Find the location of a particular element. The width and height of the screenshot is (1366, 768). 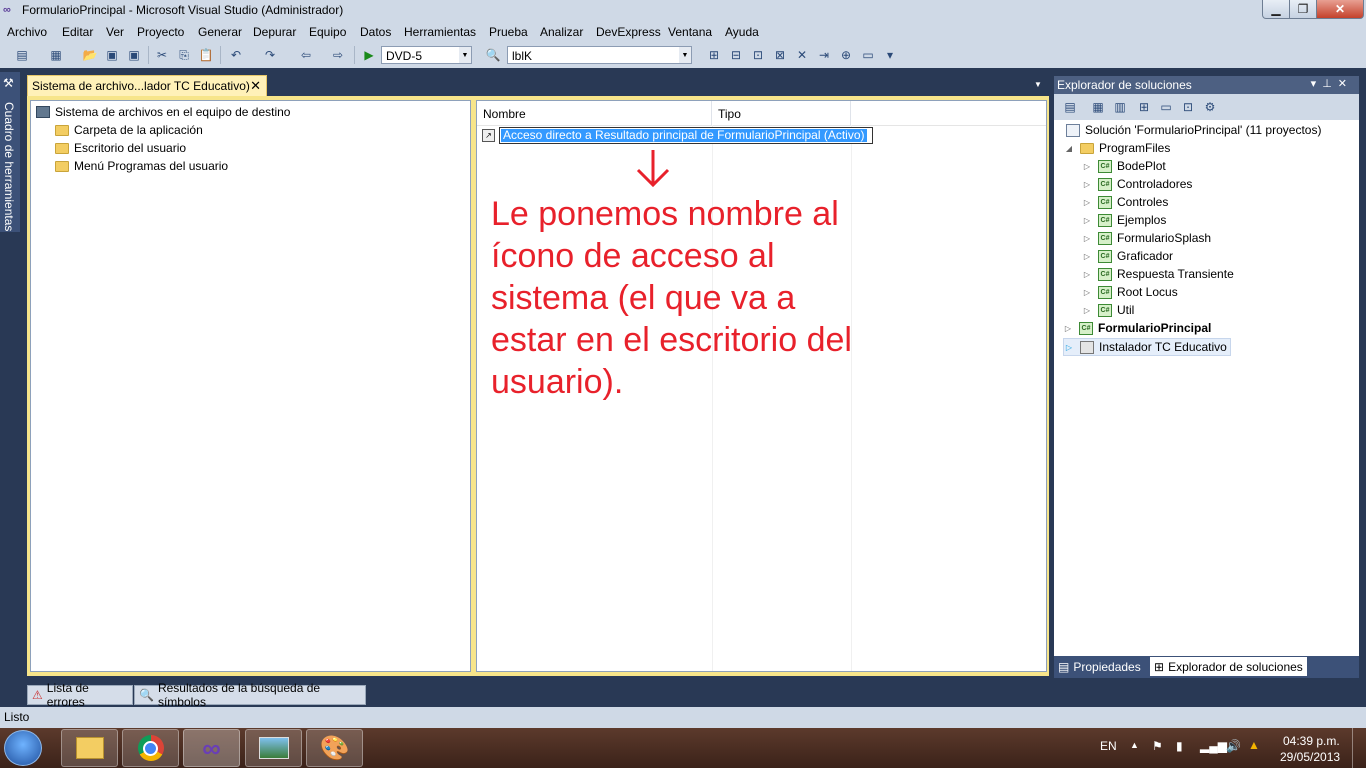

close-button: ✕ is located at coordinates (1340, 9).